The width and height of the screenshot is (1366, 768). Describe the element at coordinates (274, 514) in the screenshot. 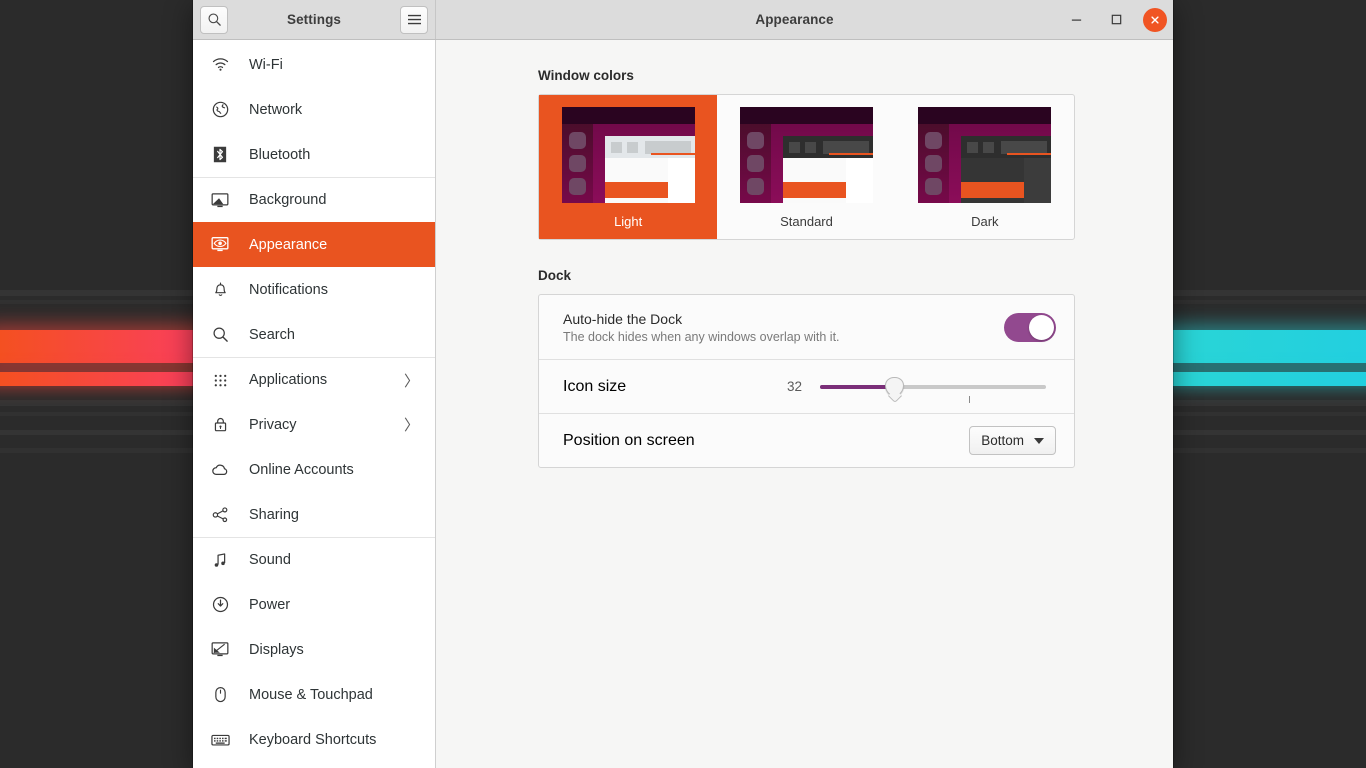

I see `sidebar-item-label: Sharing` at that location.